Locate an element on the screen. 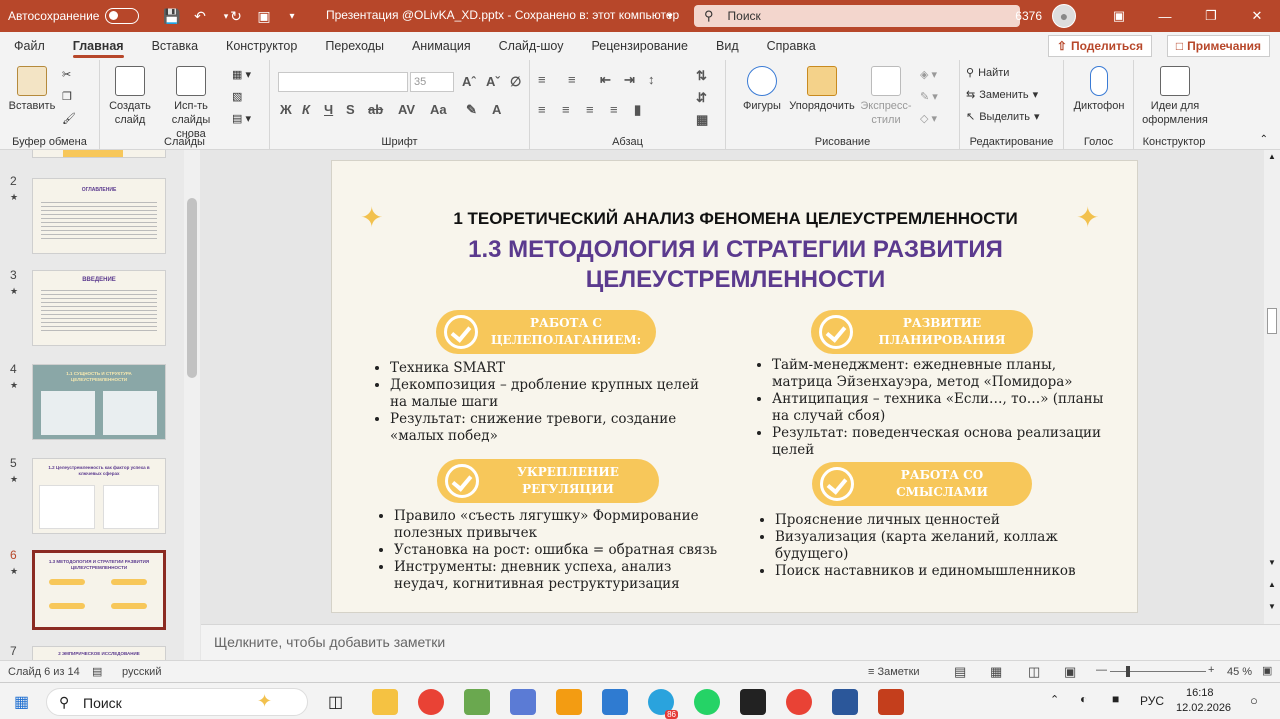 This screenshot has height=719, width=1280. search-box: ⚲ Поиск is located at coordinates (857, 16).